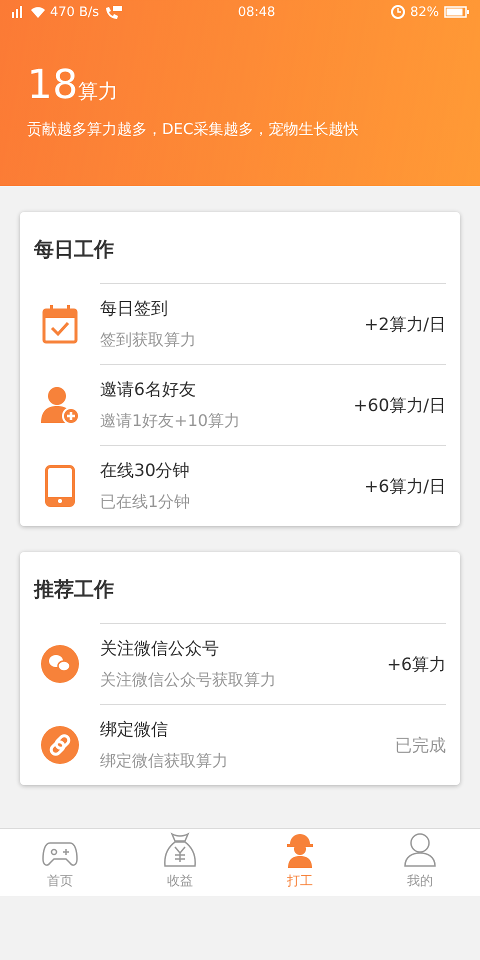 Image resolution: width=480 pixels, height=960 pixels. I want to click on calendar-check-icon, so click(60, 324).